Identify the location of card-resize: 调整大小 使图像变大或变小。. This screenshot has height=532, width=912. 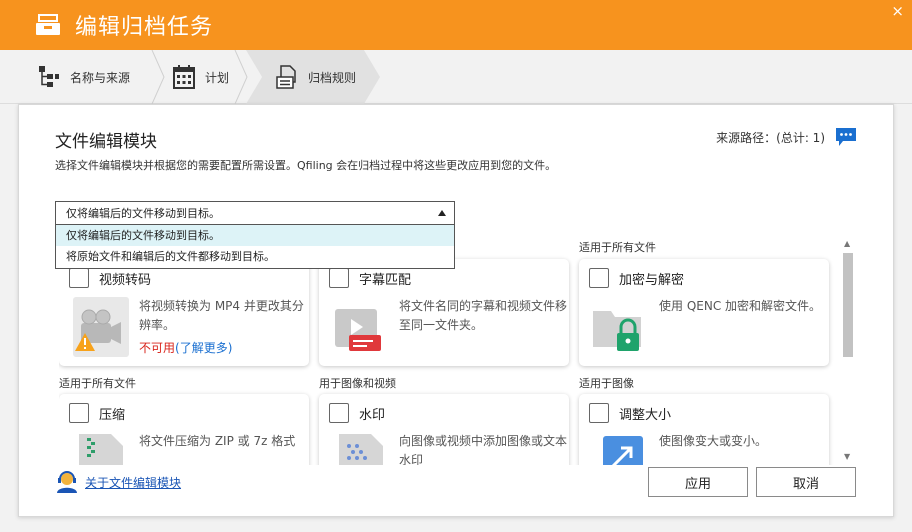
(704, 429).